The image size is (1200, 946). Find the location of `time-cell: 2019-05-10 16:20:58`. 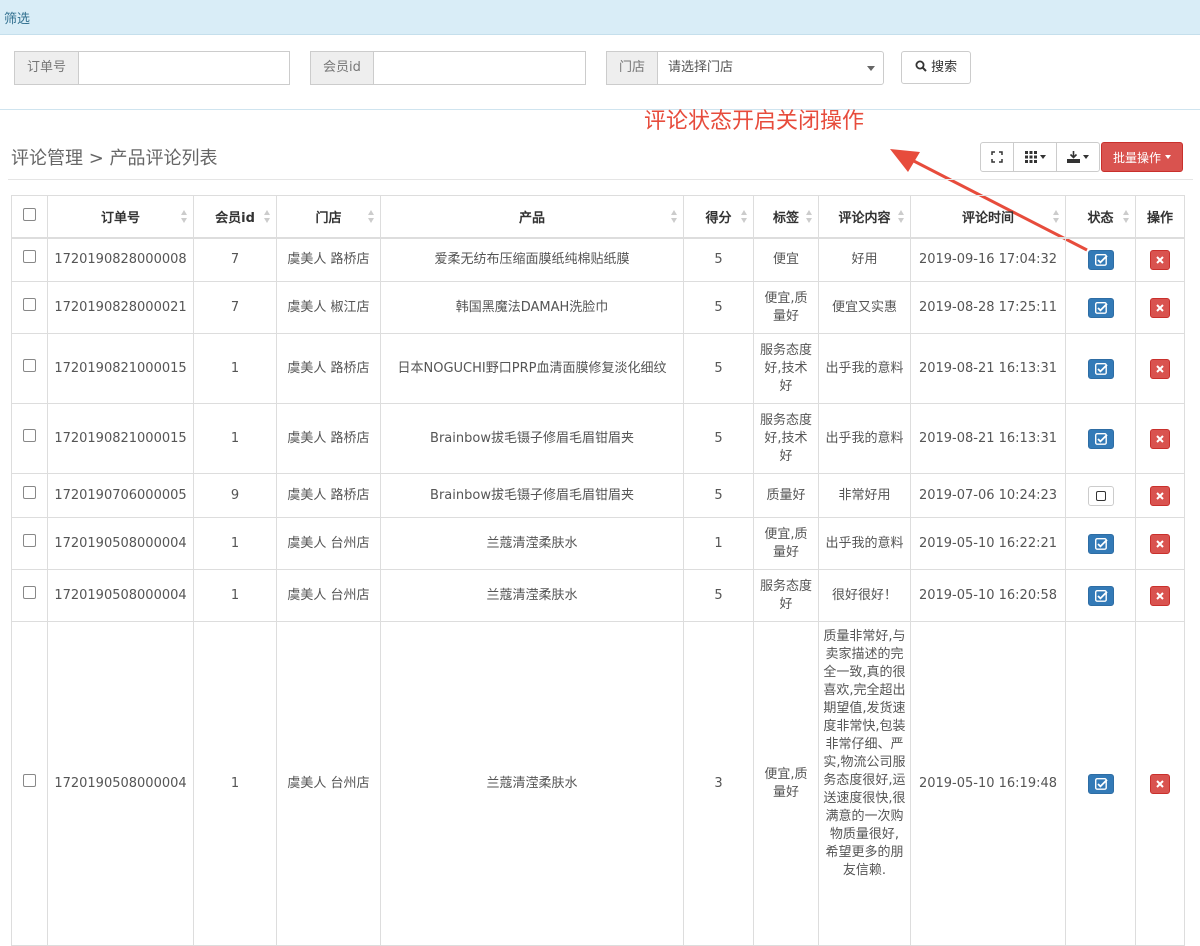

time-cell: 2019-05-10 16:20:58 is located at coordinates (988, 595).